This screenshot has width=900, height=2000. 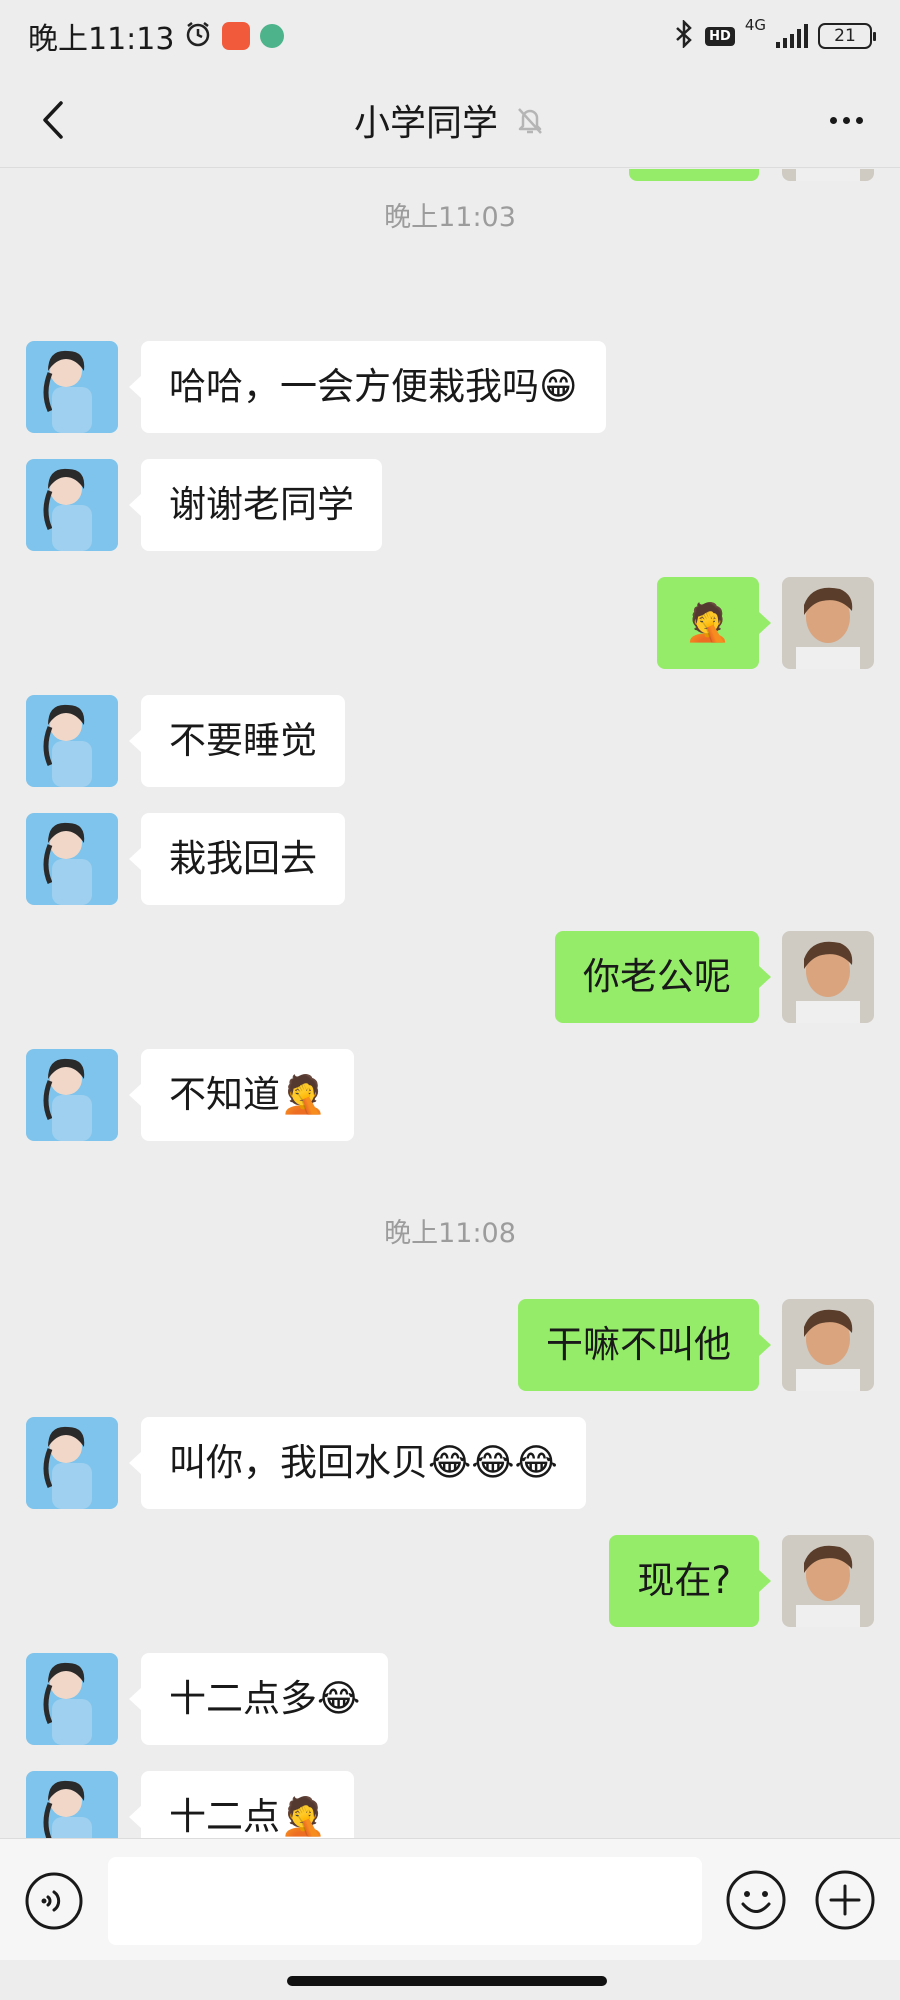 I want to click on nav-bar: 小学同学, so click(x=450, y=120).